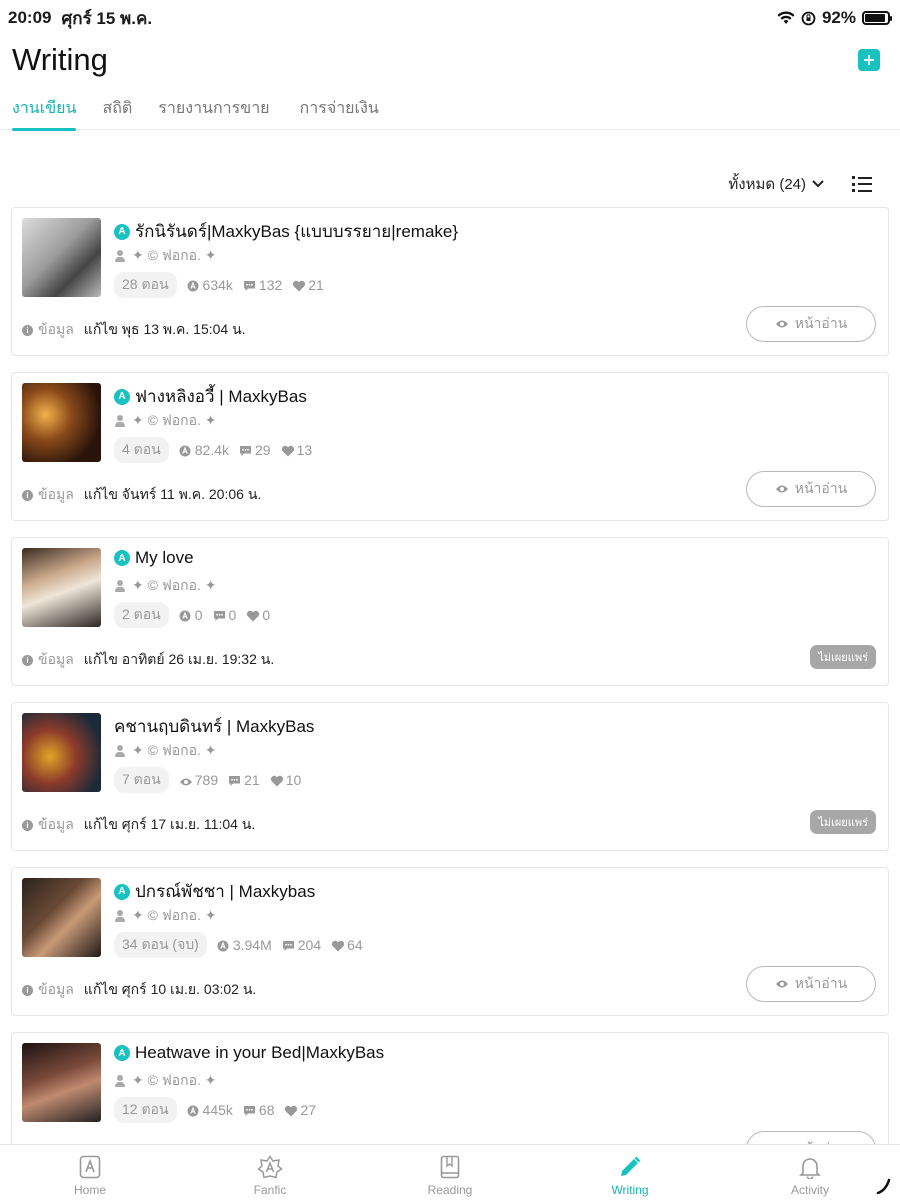  What do you see at coordinates (843, 822) in the screenshot?
I see `unpublished-badge: ไม่เผยแพร่` at bounding box center [843, 822].